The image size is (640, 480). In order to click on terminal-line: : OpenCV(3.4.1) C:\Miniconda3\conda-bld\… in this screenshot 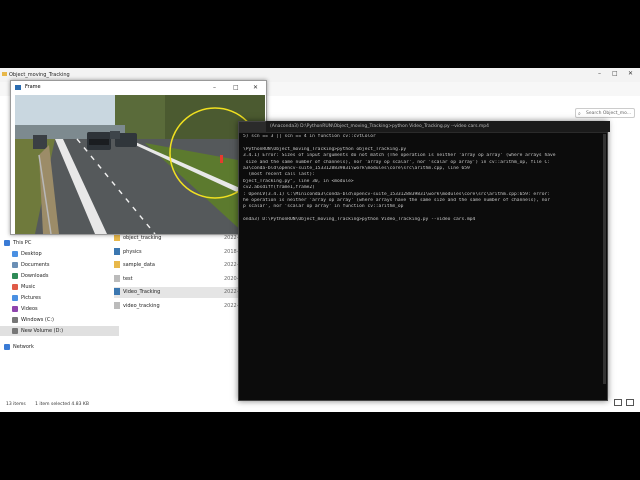, I will do `click(396, 194)`.